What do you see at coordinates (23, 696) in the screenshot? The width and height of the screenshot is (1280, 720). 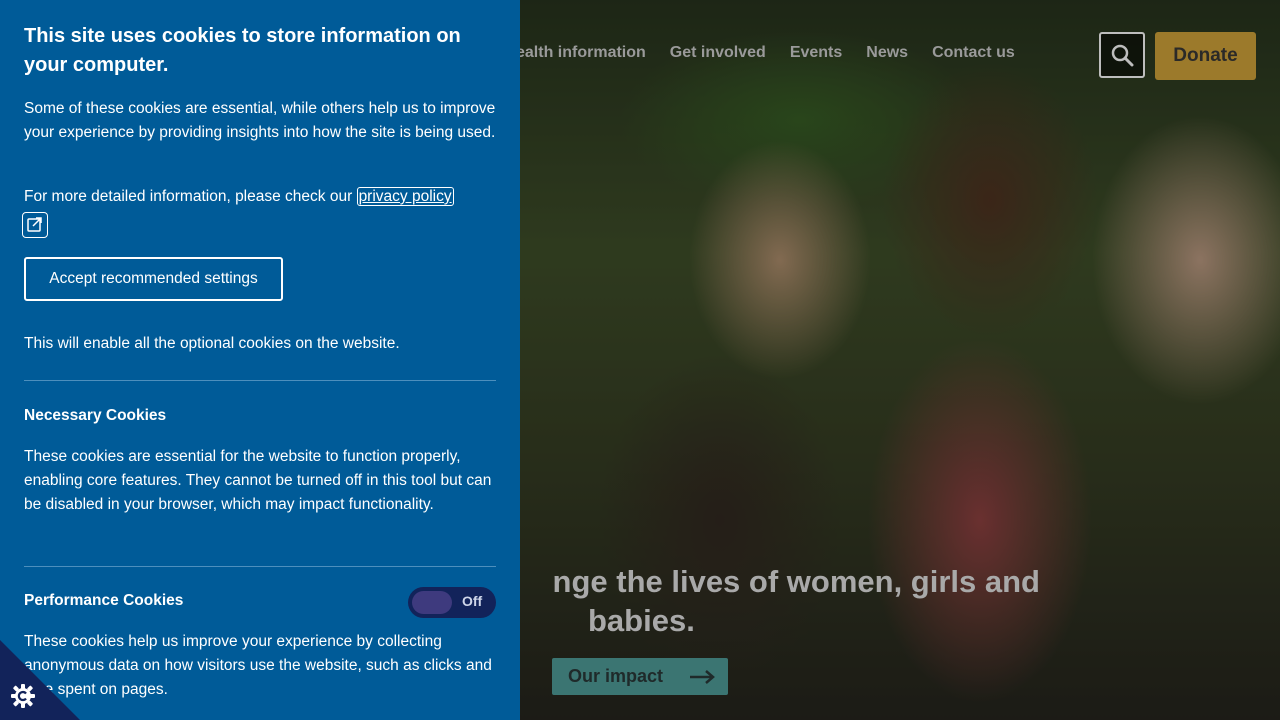 I see `cookie-settings-icon` at bounding box center [23, 696].